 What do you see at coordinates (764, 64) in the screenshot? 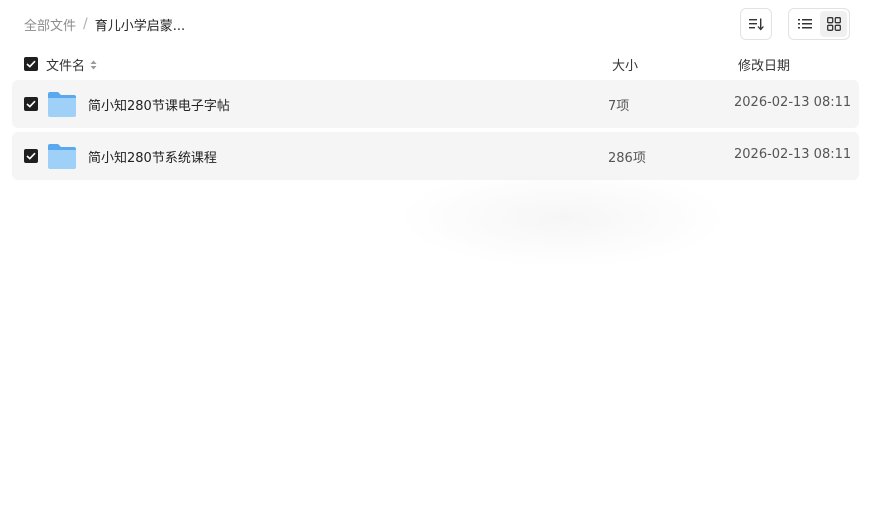
I see `date-column-header: 修改日期` at bounding box center [764, 64].